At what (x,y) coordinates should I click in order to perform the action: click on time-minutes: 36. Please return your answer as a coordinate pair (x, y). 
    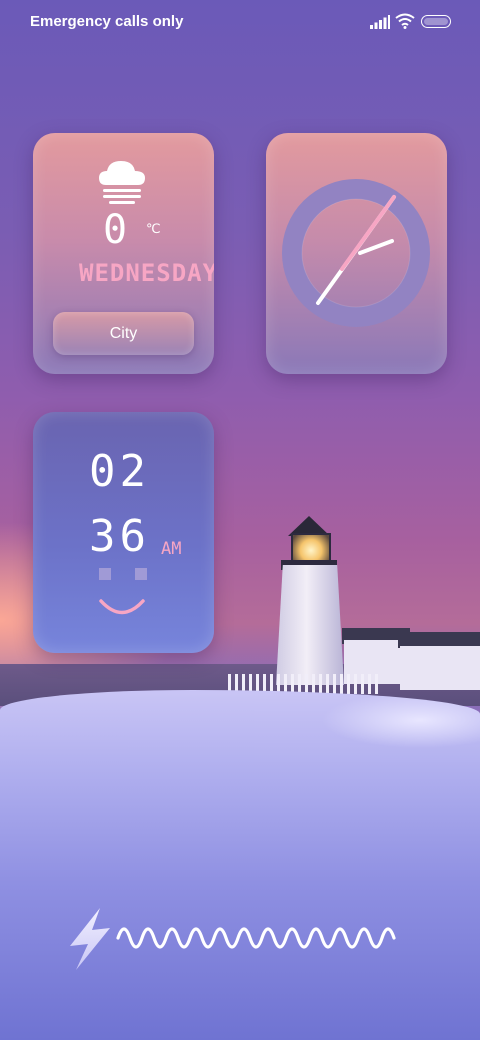
    Looking at the image, I should click on (119, 536).